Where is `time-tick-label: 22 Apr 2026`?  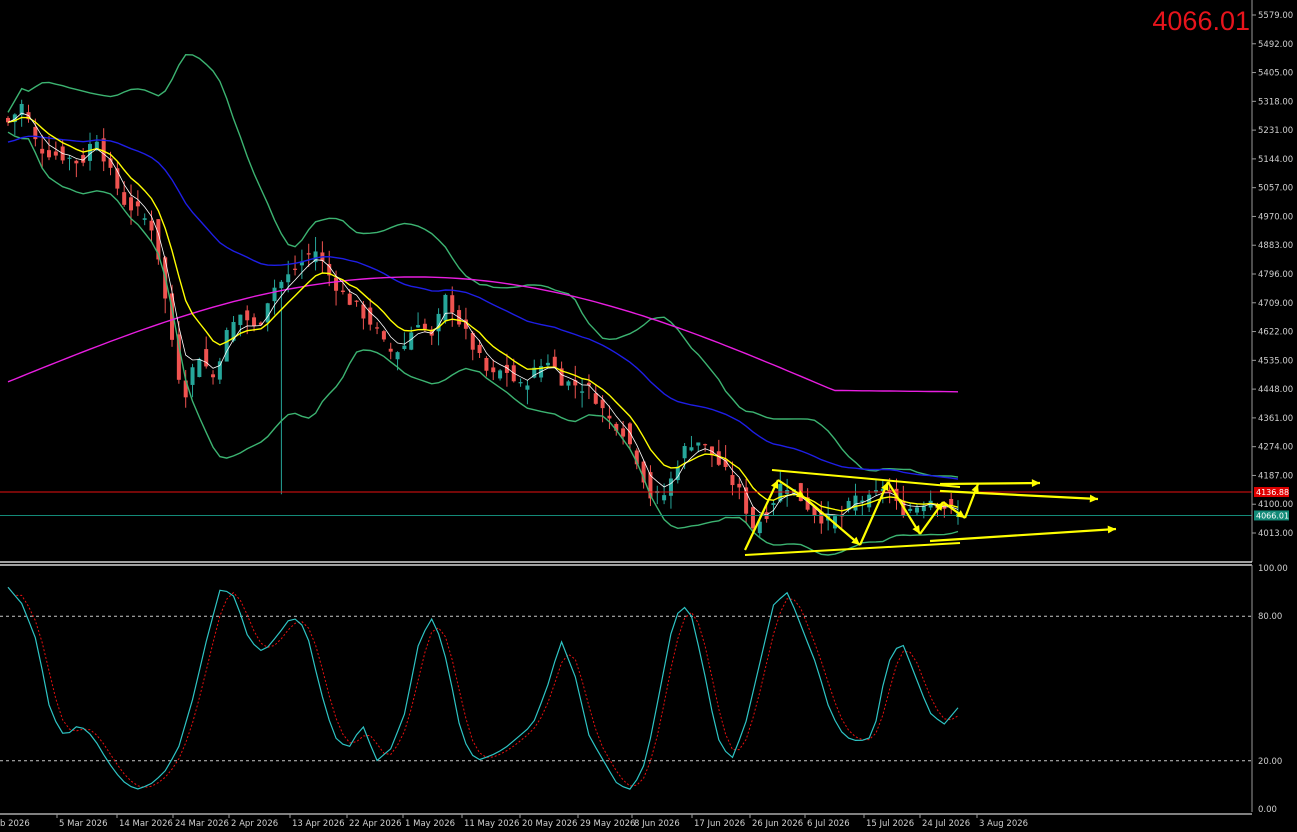
time-tick-label: 22 Apr 2026 is located at coordinates (375, 824).